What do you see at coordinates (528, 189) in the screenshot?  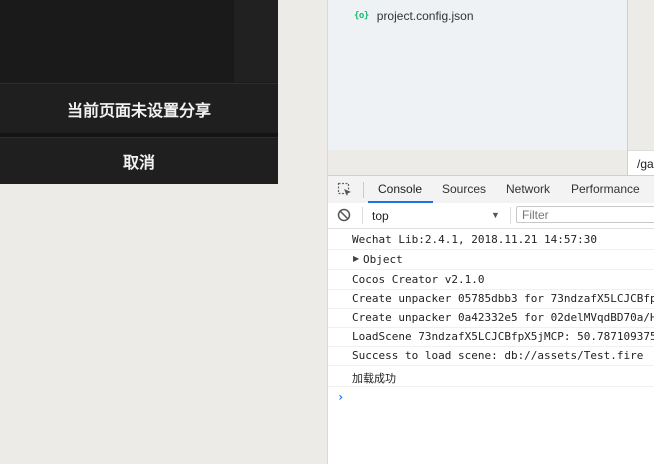 I see `tab-network: Network` at bounding box center [528, 189].